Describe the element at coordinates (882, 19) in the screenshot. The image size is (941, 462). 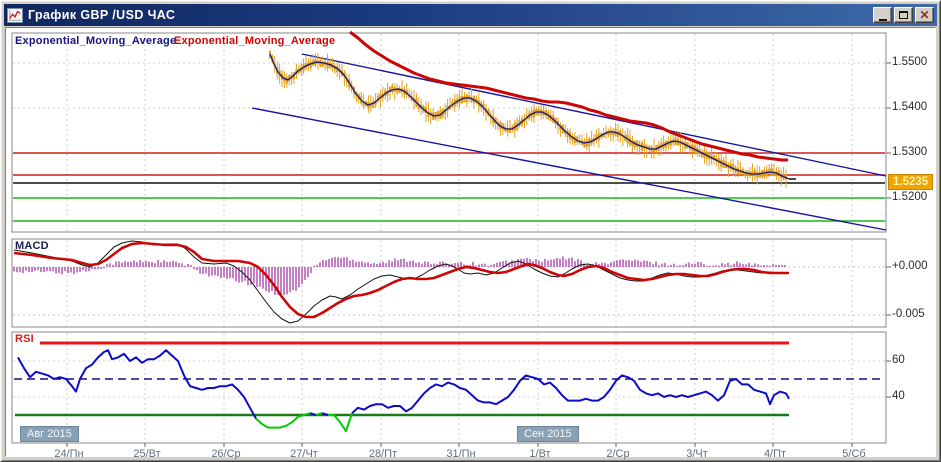
I see `minimize-icon` at that location.